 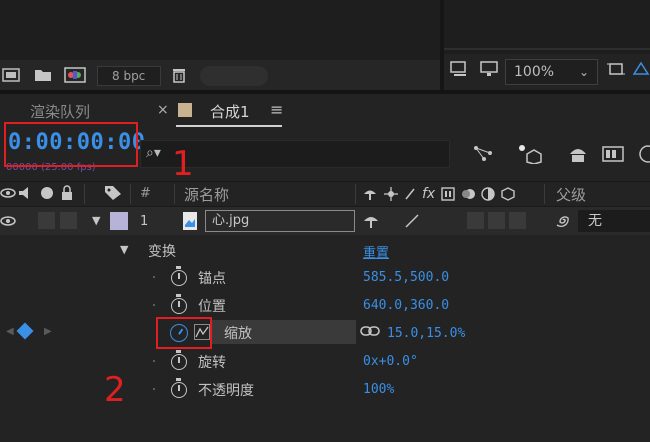 What do you see at coordinates (26, 195) in the screenshot?
I see `audio-switch-icon` at bounding box center [26, 195].